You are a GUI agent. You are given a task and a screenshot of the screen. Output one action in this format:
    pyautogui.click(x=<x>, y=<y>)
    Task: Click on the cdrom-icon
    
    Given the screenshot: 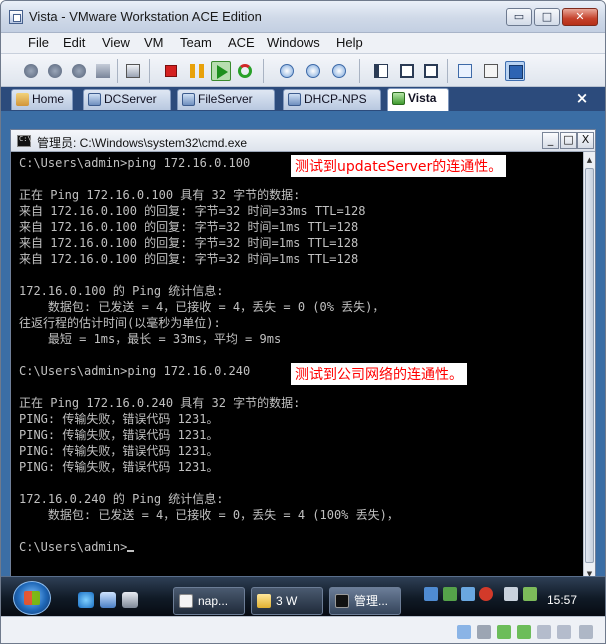 What is the action you would take?
    pyautogui.click(x=484, y=632)
    